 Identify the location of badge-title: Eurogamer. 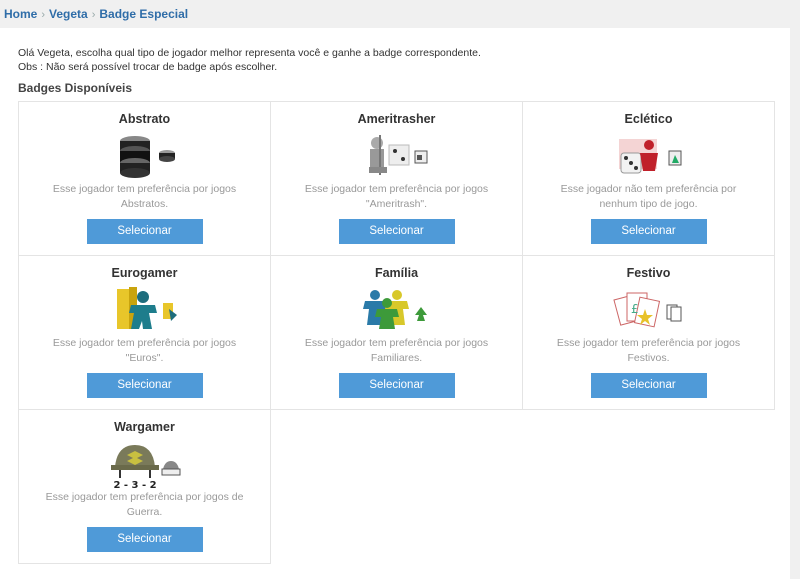
(144, 273).